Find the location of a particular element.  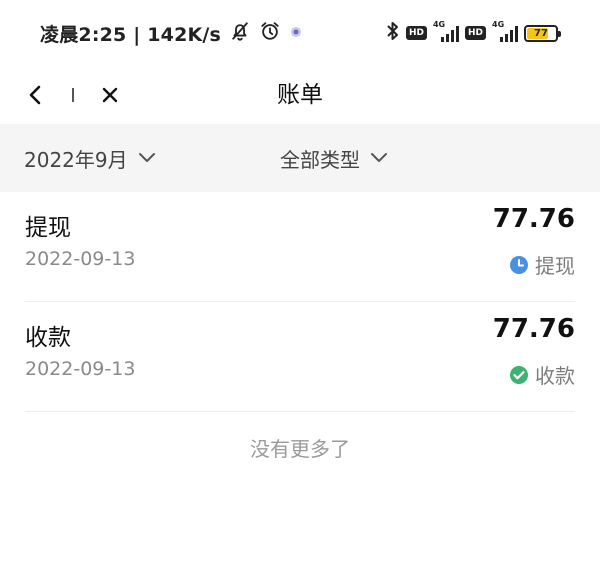

hd-badge-2: HD is located at coordinates (475, 33).